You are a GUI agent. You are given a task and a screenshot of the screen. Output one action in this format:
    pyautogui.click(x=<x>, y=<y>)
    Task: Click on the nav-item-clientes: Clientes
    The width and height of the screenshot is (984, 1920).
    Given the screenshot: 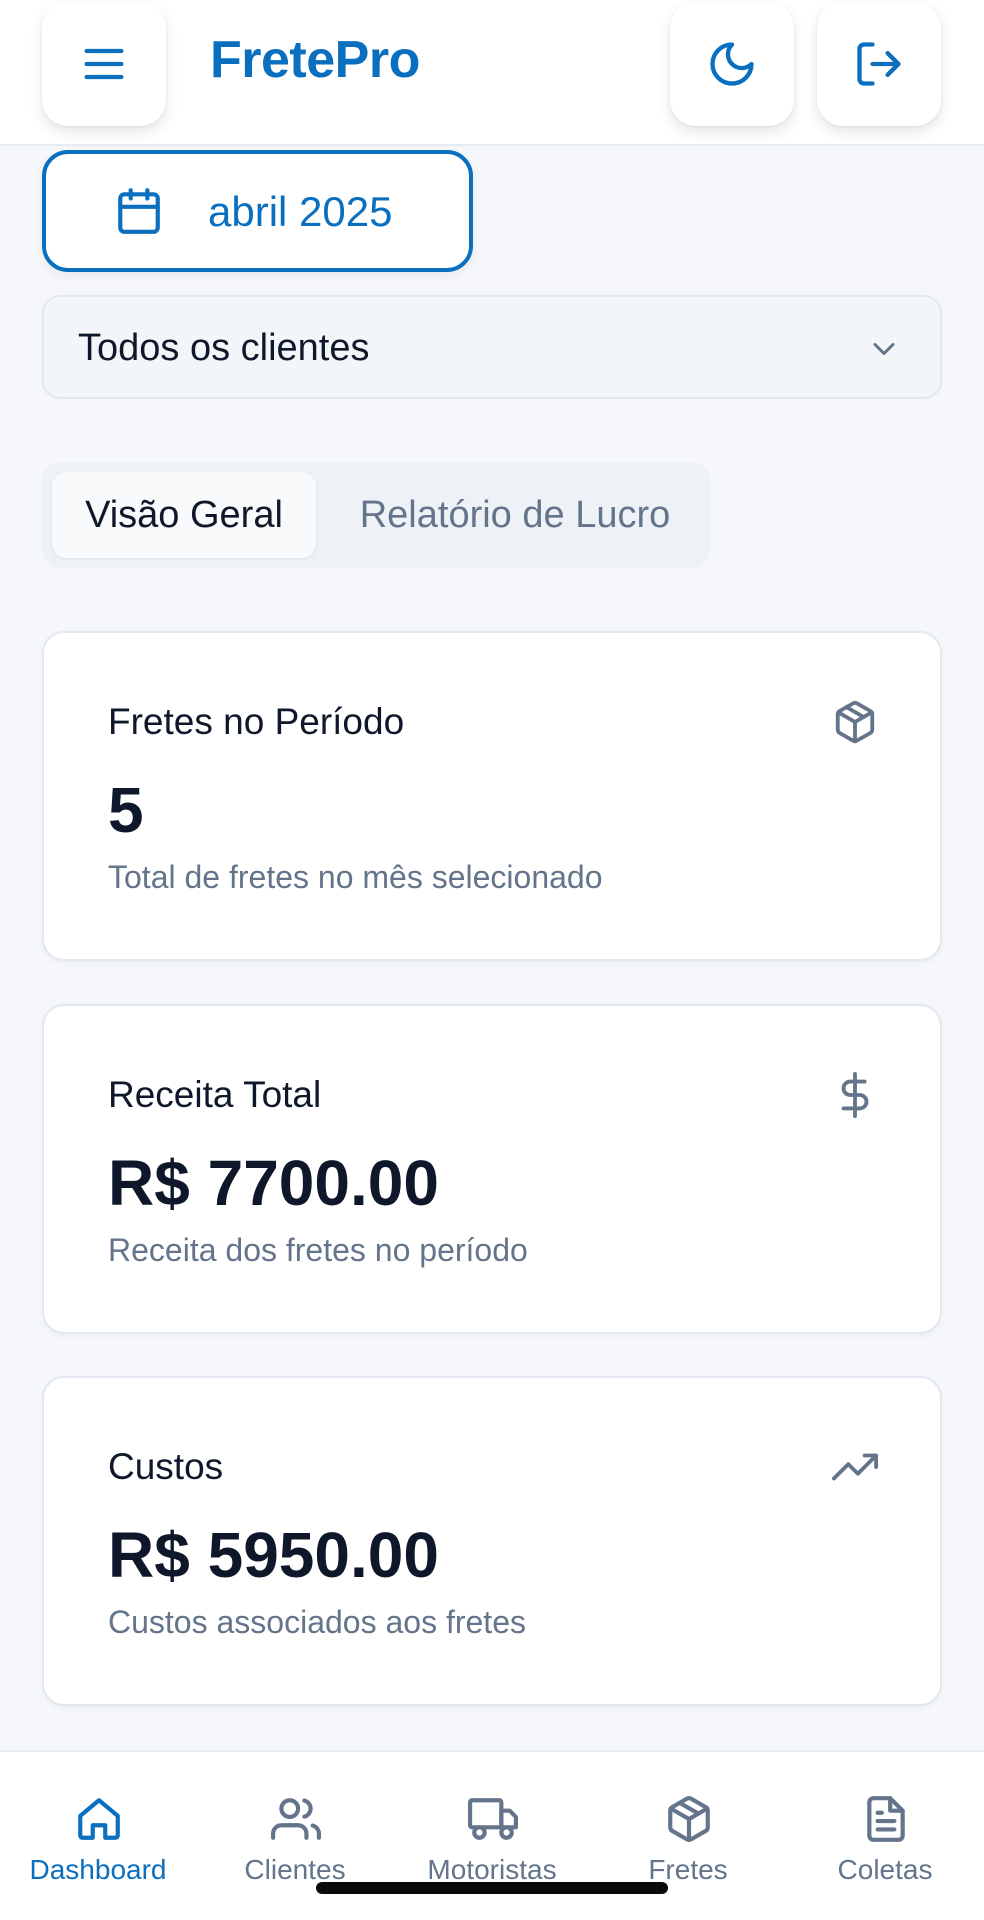 What is the action you would take?
    pyautogui.click(x=295, y=1827)
    